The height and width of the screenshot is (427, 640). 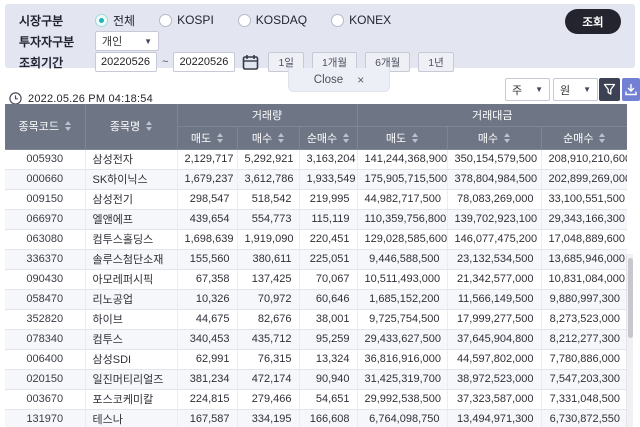 I want to click on radio-market-all: 전체, so click(x=115, y=20).